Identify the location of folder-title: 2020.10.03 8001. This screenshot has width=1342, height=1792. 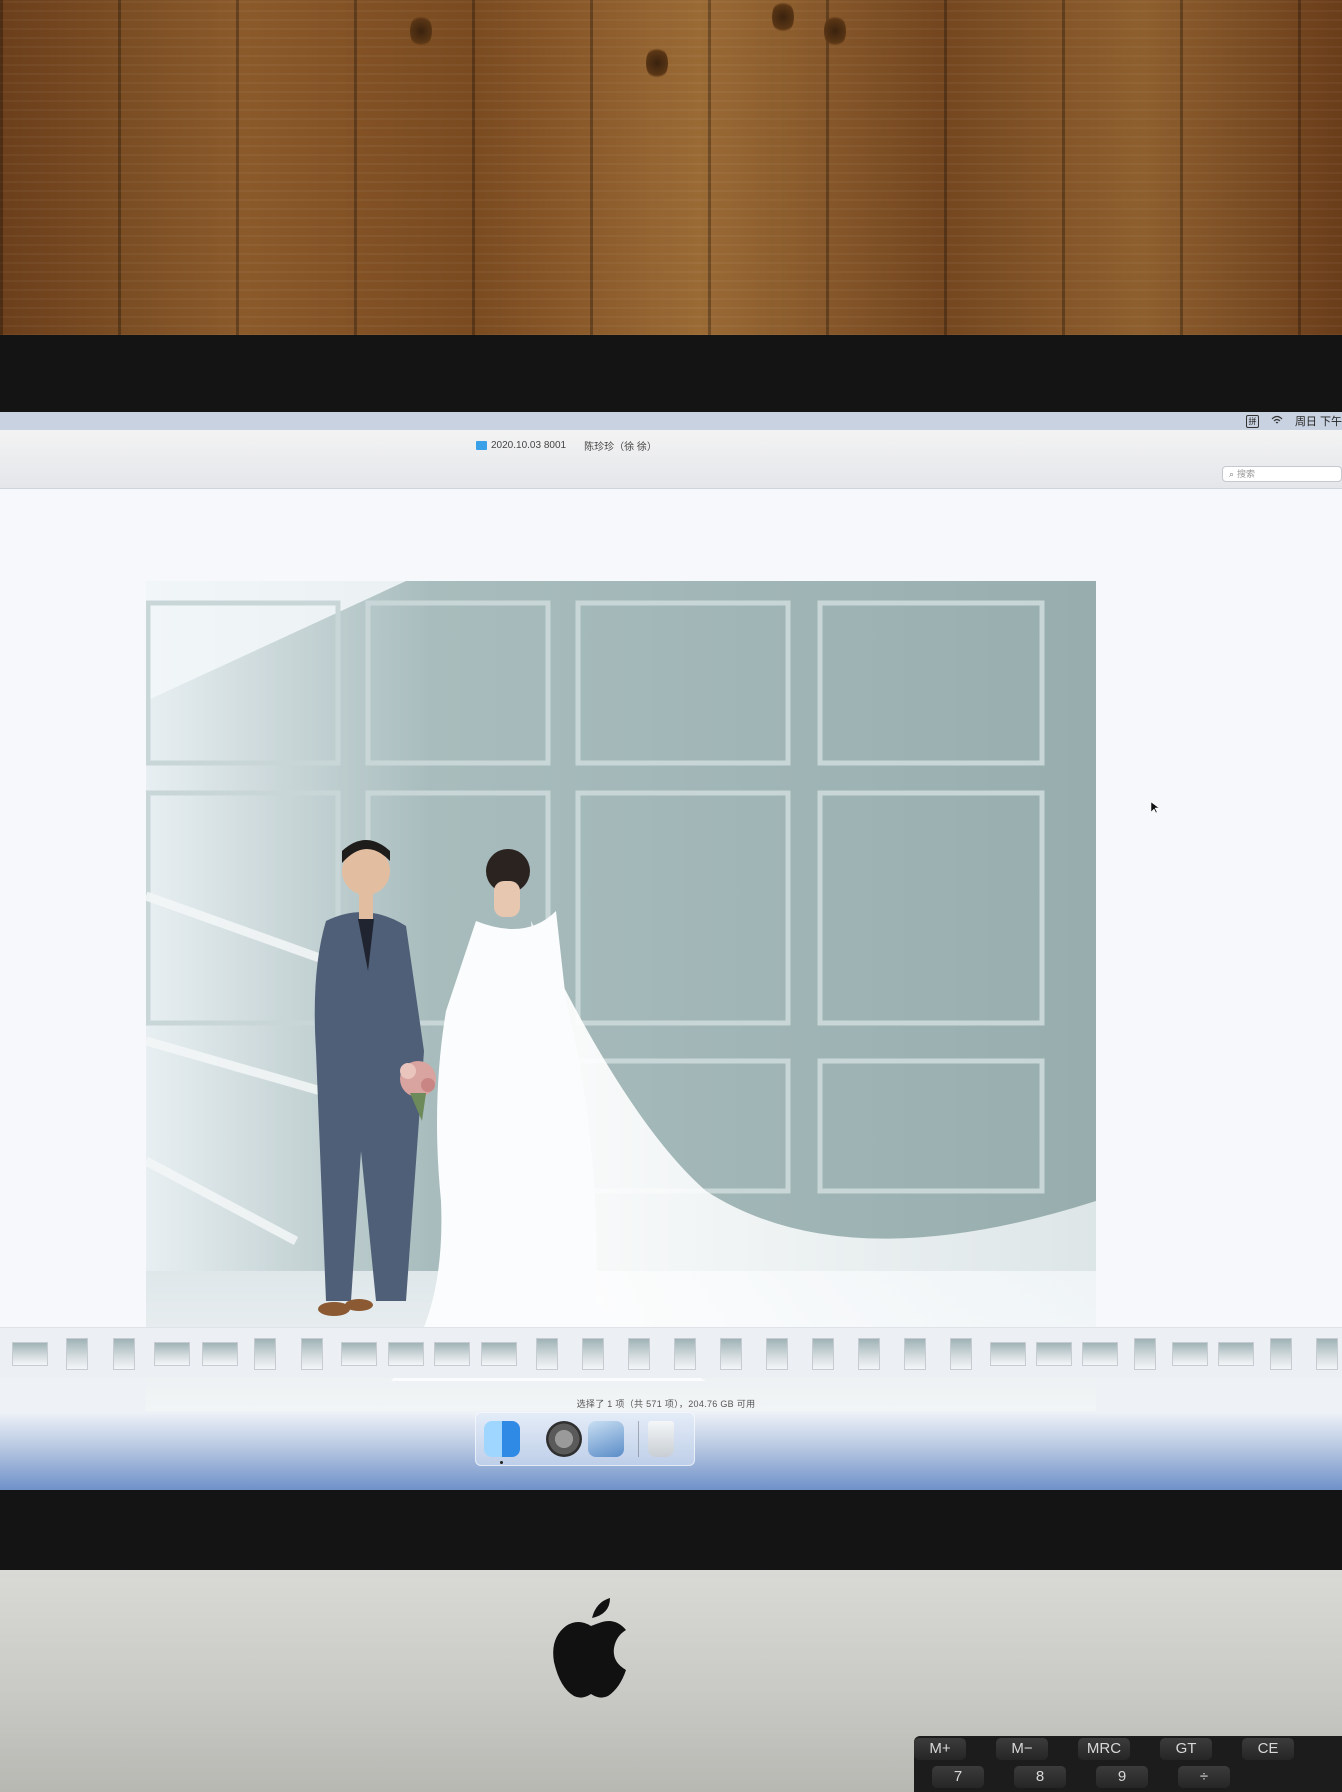
(521, 445).